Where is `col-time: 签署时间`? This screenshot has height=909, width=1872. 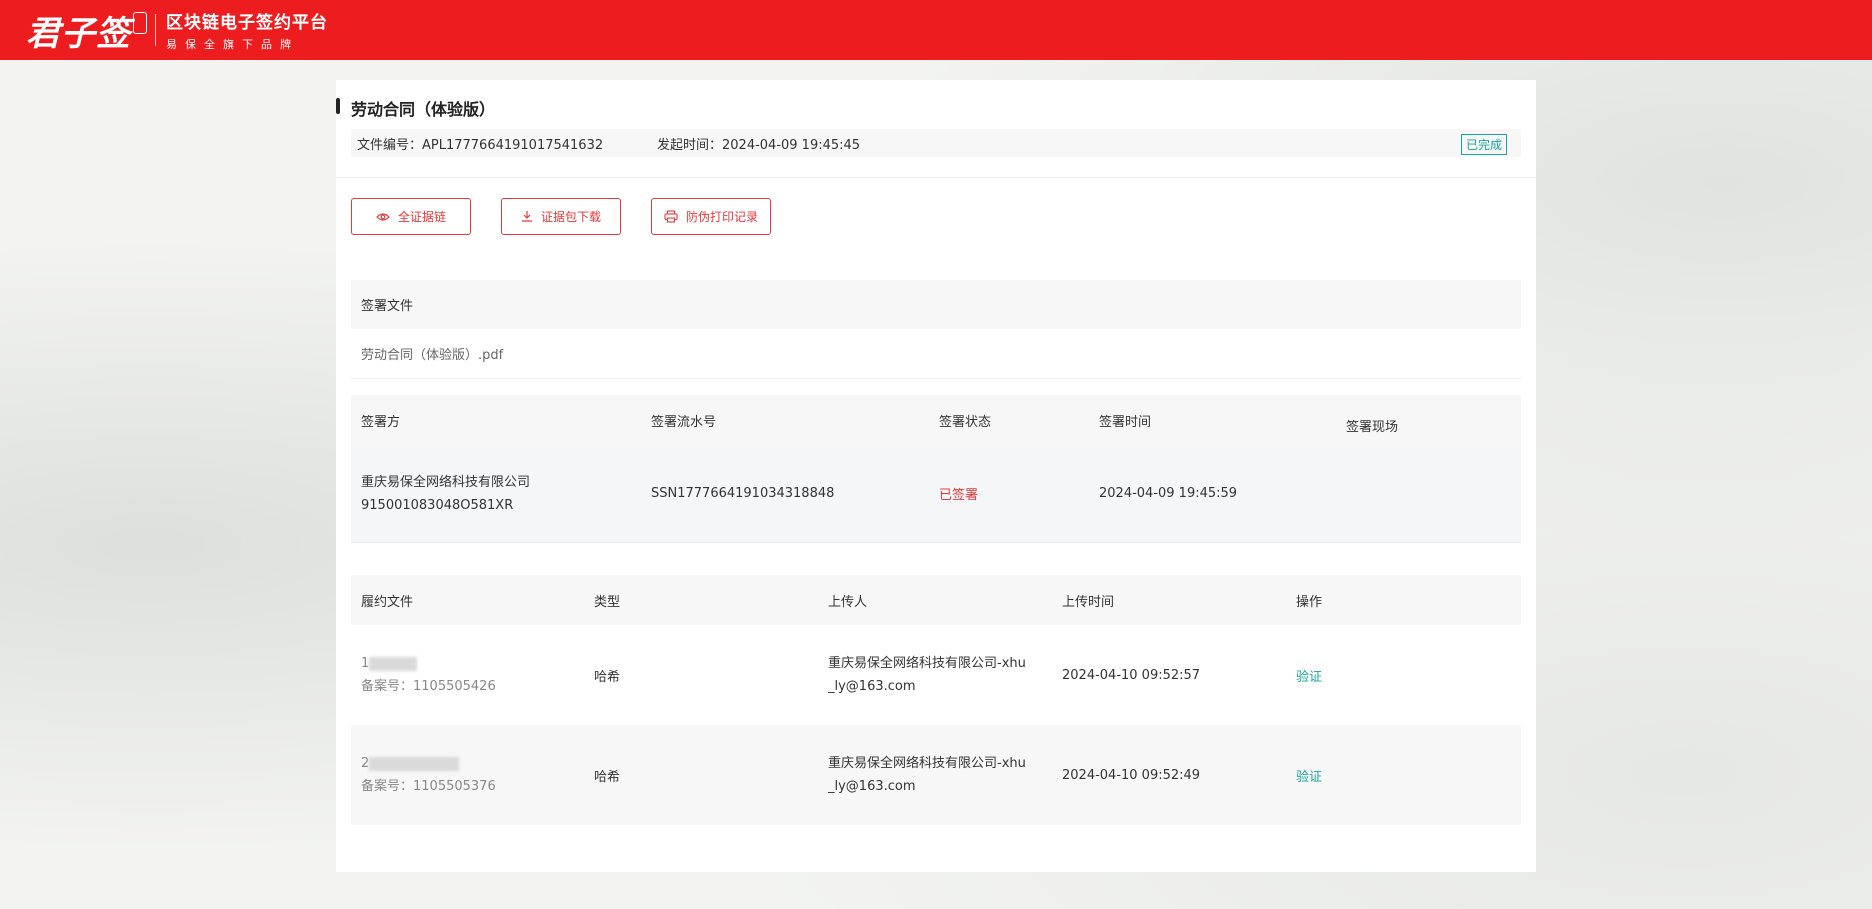
col-time: 签署时间 is located at coordinates (1125, 422).